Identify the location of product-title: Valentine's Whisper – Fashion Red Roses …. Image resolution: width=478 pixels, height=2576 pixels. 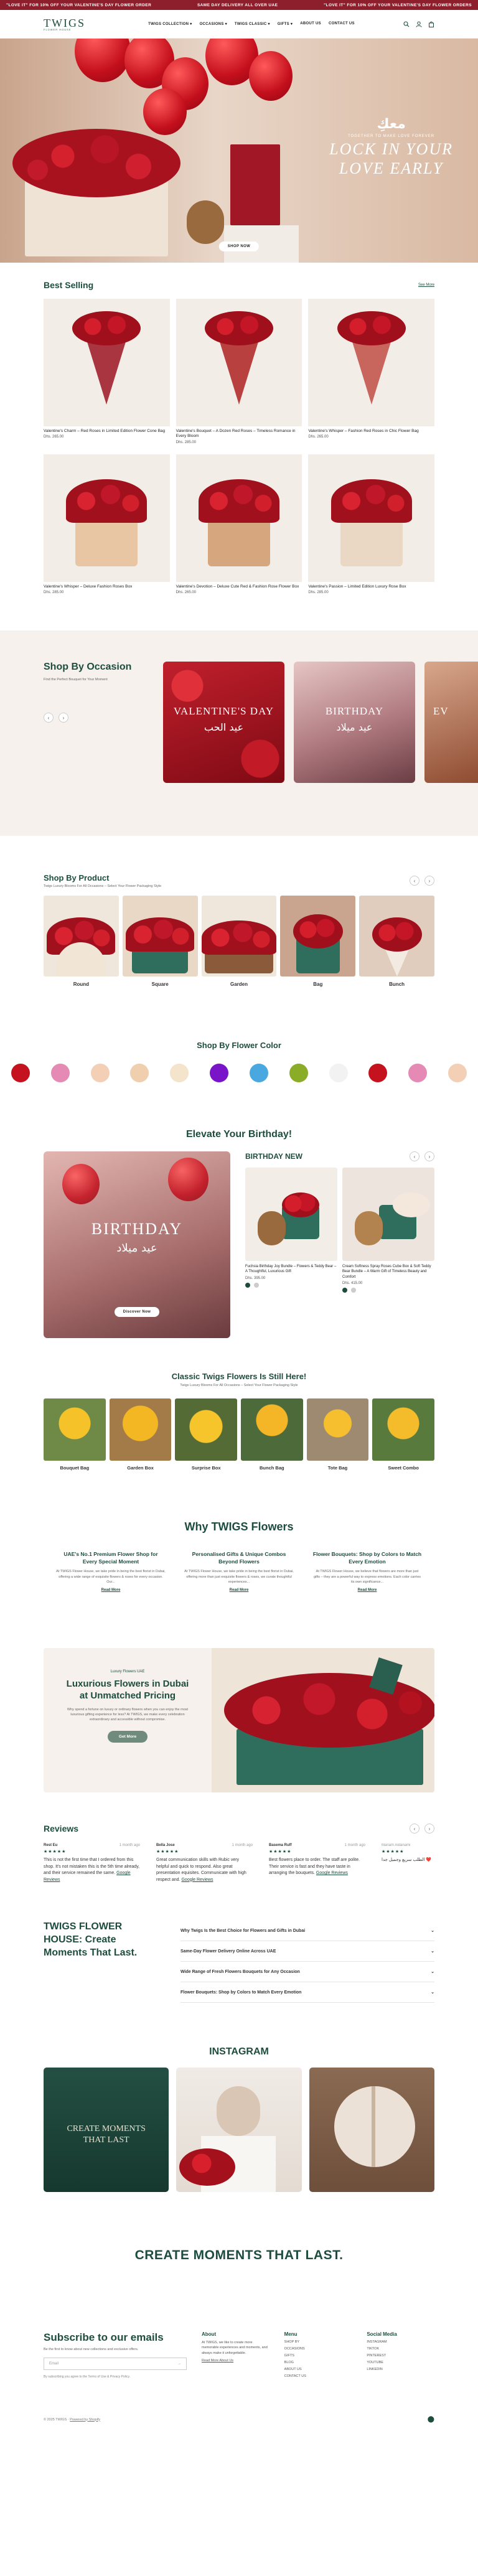
(371, 431).